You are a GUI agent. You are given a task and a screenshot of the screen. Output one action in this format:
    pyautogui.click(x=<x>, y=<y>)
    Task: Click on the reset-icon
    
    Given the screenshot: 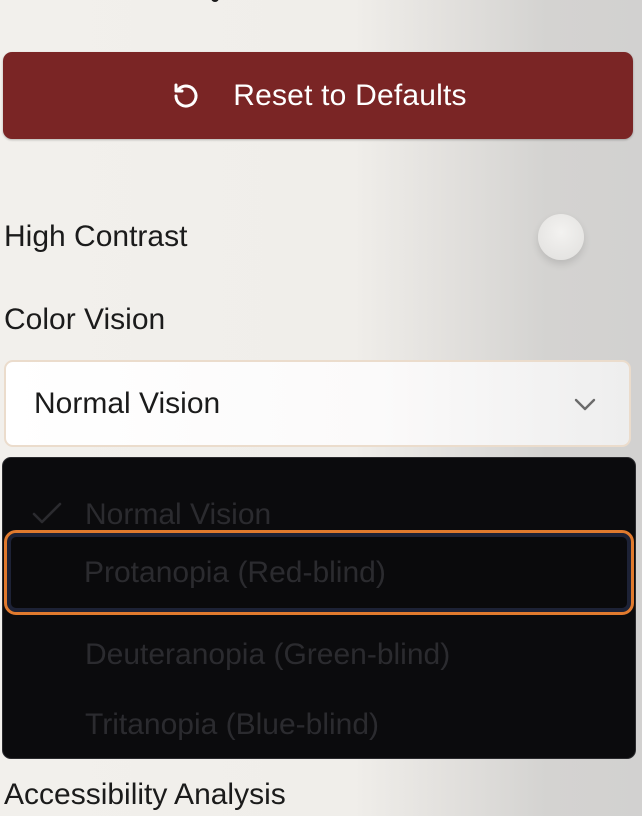 What is the action you would take?
    pyautogui.click(x=186, y=96)
    